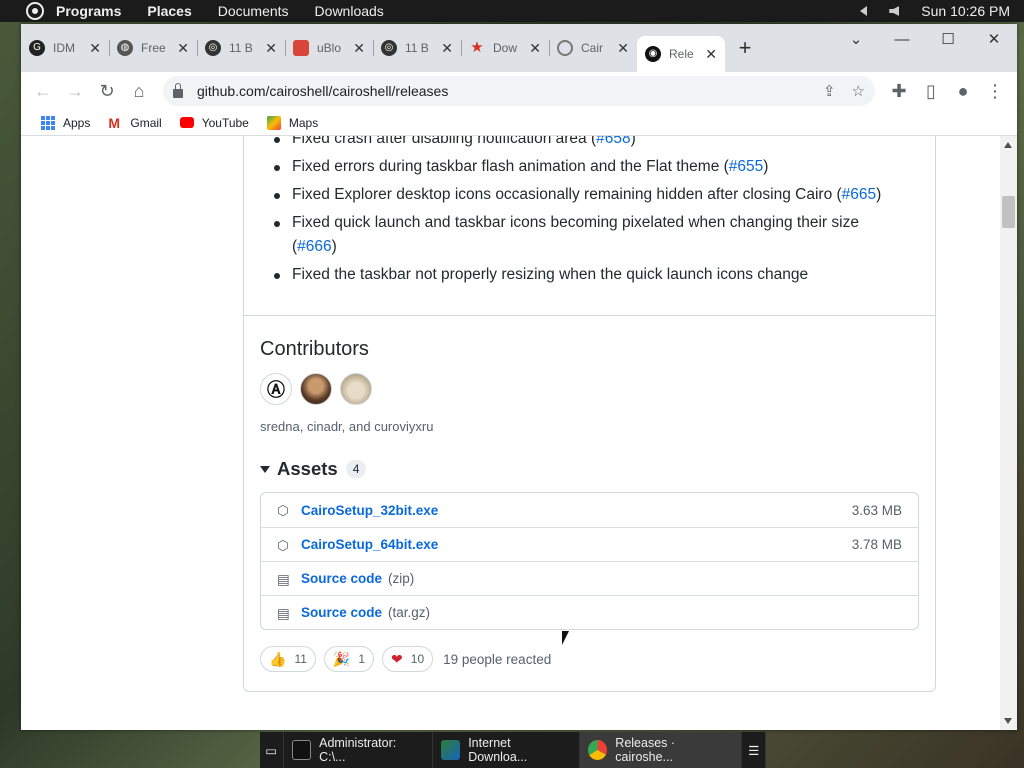  Describe the element at coordinates (1008, 433) in the screenshot. I see `page-scrollbar` at that location.